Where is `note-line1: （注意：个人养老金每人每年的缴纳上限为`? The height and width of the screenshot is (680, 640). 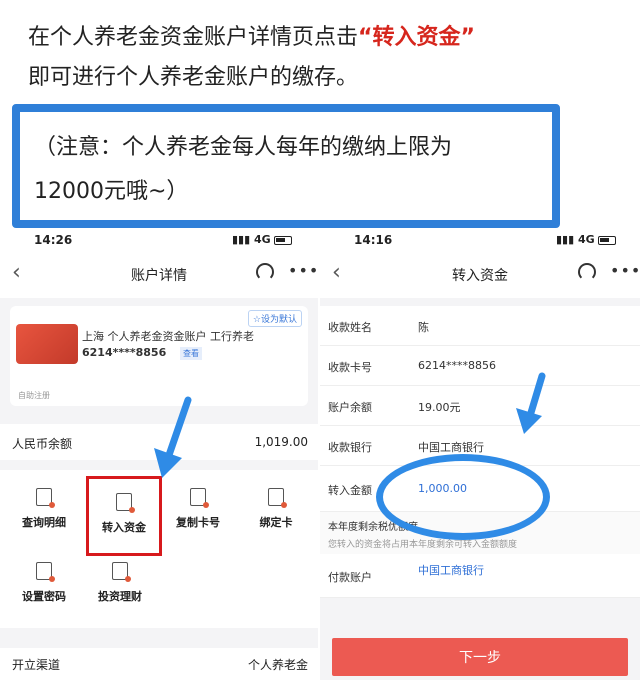 note-line1: （注意：个人养老金每人每年的缴纳上限为 is located at coordinates (243, 147).